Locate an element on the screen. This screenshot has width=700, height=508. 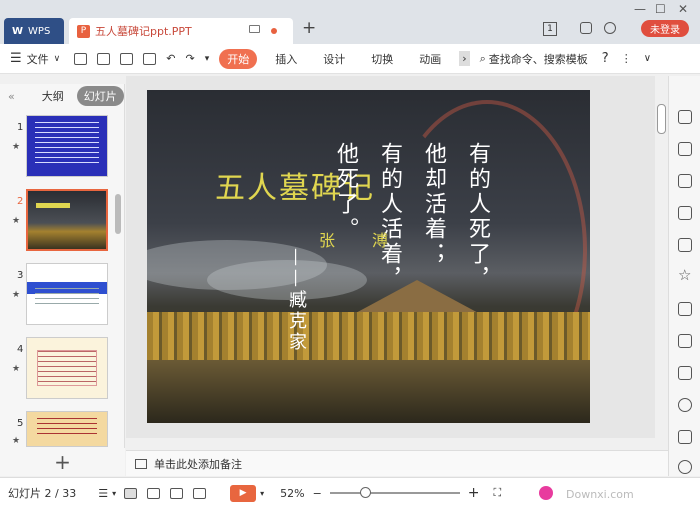
tab-transition: 切换 is located at coordinates (382, 59).